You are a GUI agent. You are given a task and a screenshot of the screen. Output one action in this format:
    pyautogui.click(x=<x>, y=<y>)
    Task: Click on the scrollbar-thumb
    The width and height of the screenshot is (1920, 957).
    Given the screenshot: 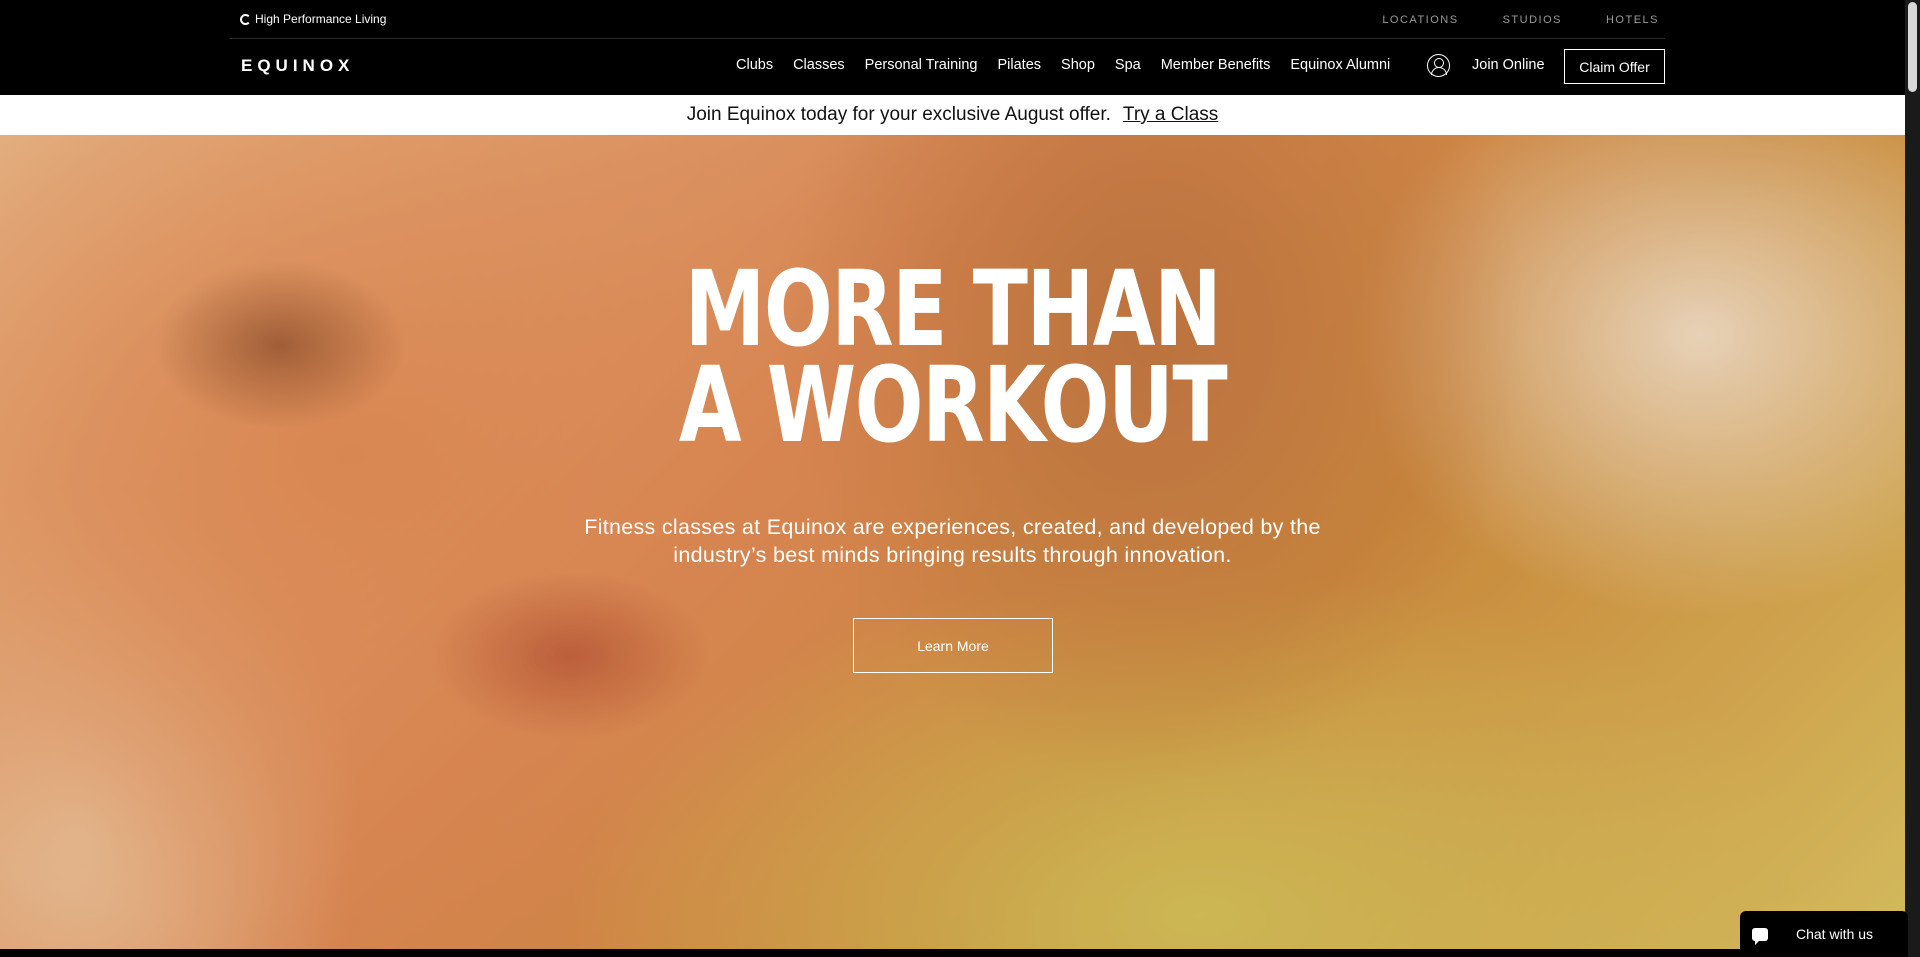 What is the action you would take?
    pyautogui.click(x=1912, y=47)
    